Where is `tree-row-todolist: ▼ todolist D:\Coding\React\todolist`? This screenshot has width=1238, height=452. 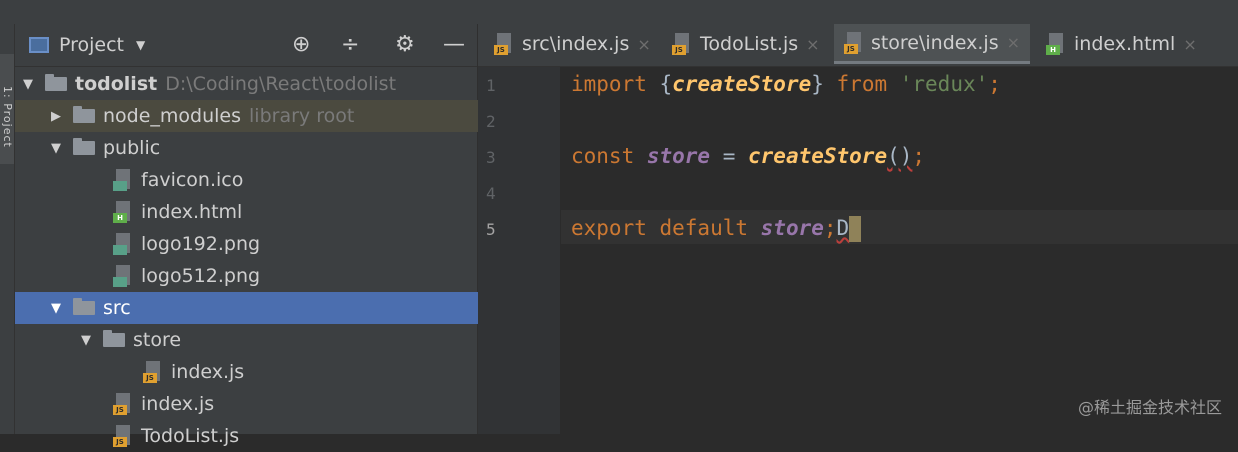
tree-row-todolist: ▼ todolist D:\Coding\React\todolist is located at coordinates (248, 84).